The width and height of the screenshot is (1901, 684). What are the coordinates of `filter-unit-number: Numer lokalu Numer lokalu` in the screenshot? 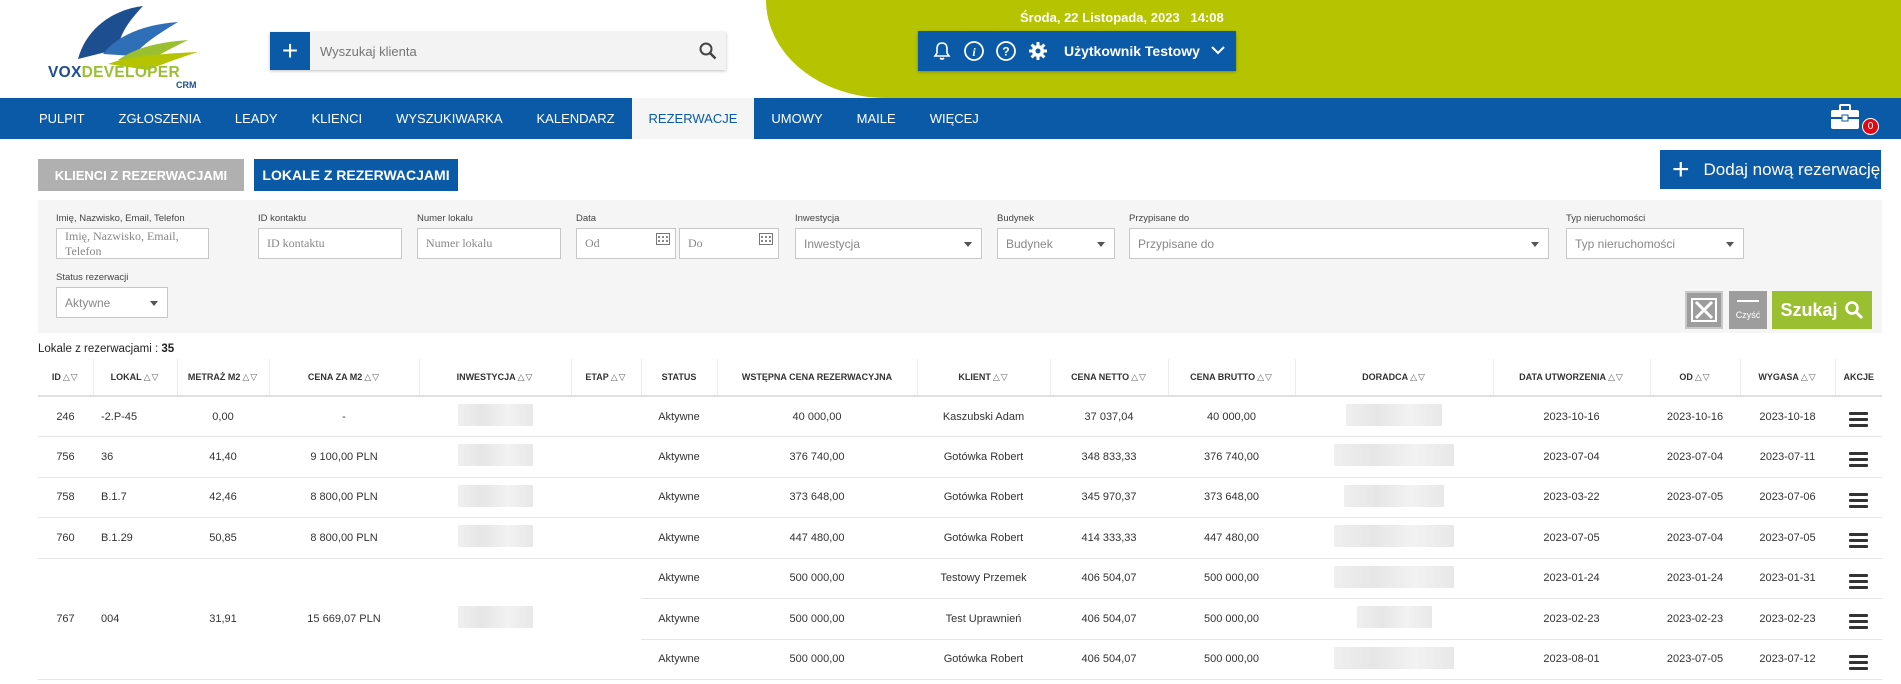 It's located at (489, 236).